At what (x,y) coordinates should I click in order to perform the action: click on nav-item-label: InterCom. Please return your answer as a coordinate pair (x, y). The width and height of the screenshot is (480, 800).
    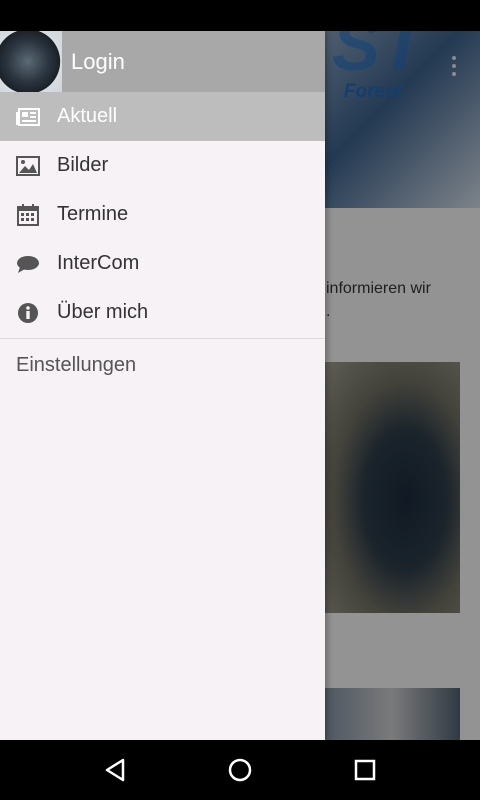
    Looking at the image, I should click on (98, 263).